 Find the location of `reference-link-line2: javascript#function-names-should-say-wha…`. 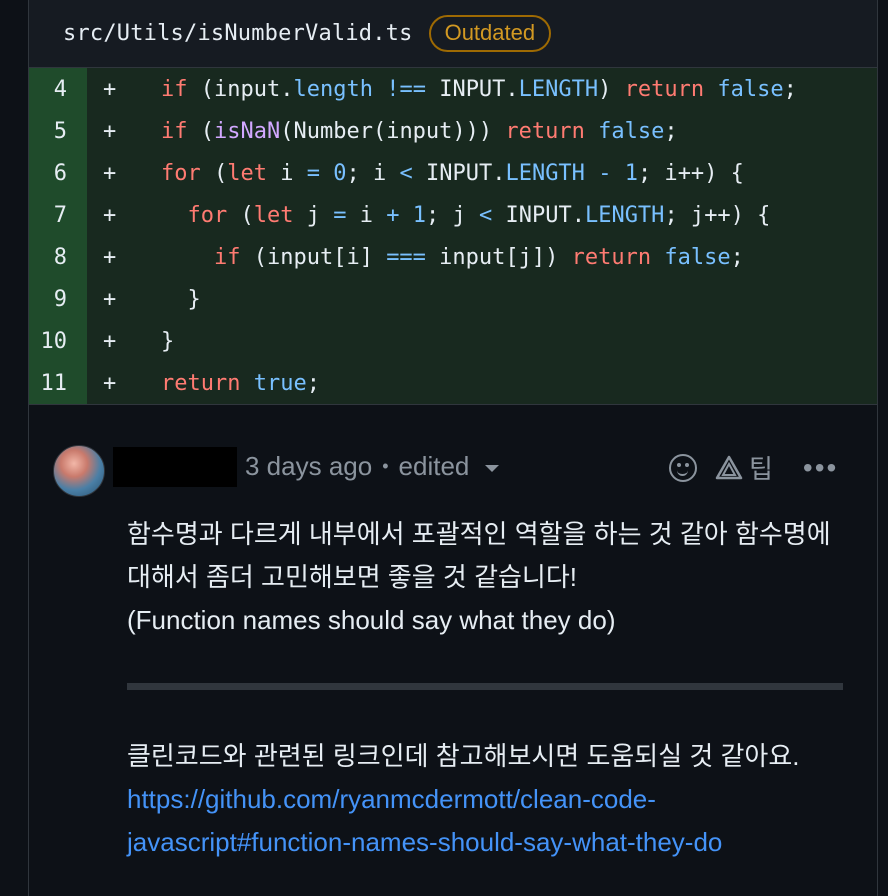

reference-link-line2: javascript#function-names-should-say-wha… is located at coordinates (487, 842).